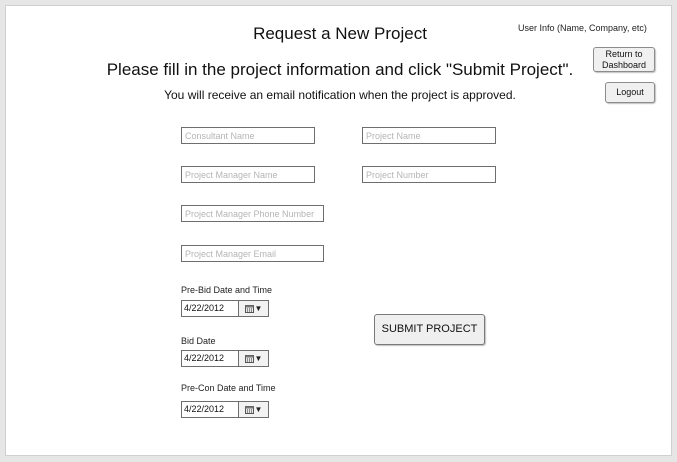 The image size is (677, 462). I want to click on bid-date-picker: 4/22/2012 ▼, so click(225, 358).